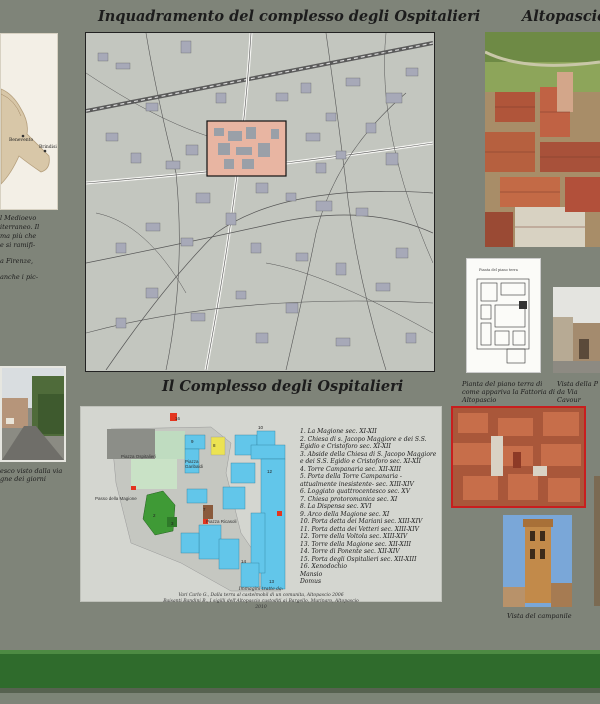  What do you see at coordinates (355, 491) in the screenshot?
I see `legend-item: 6. Loggiato quattrocentesco sec. XV` at bounding box center [355, 491].